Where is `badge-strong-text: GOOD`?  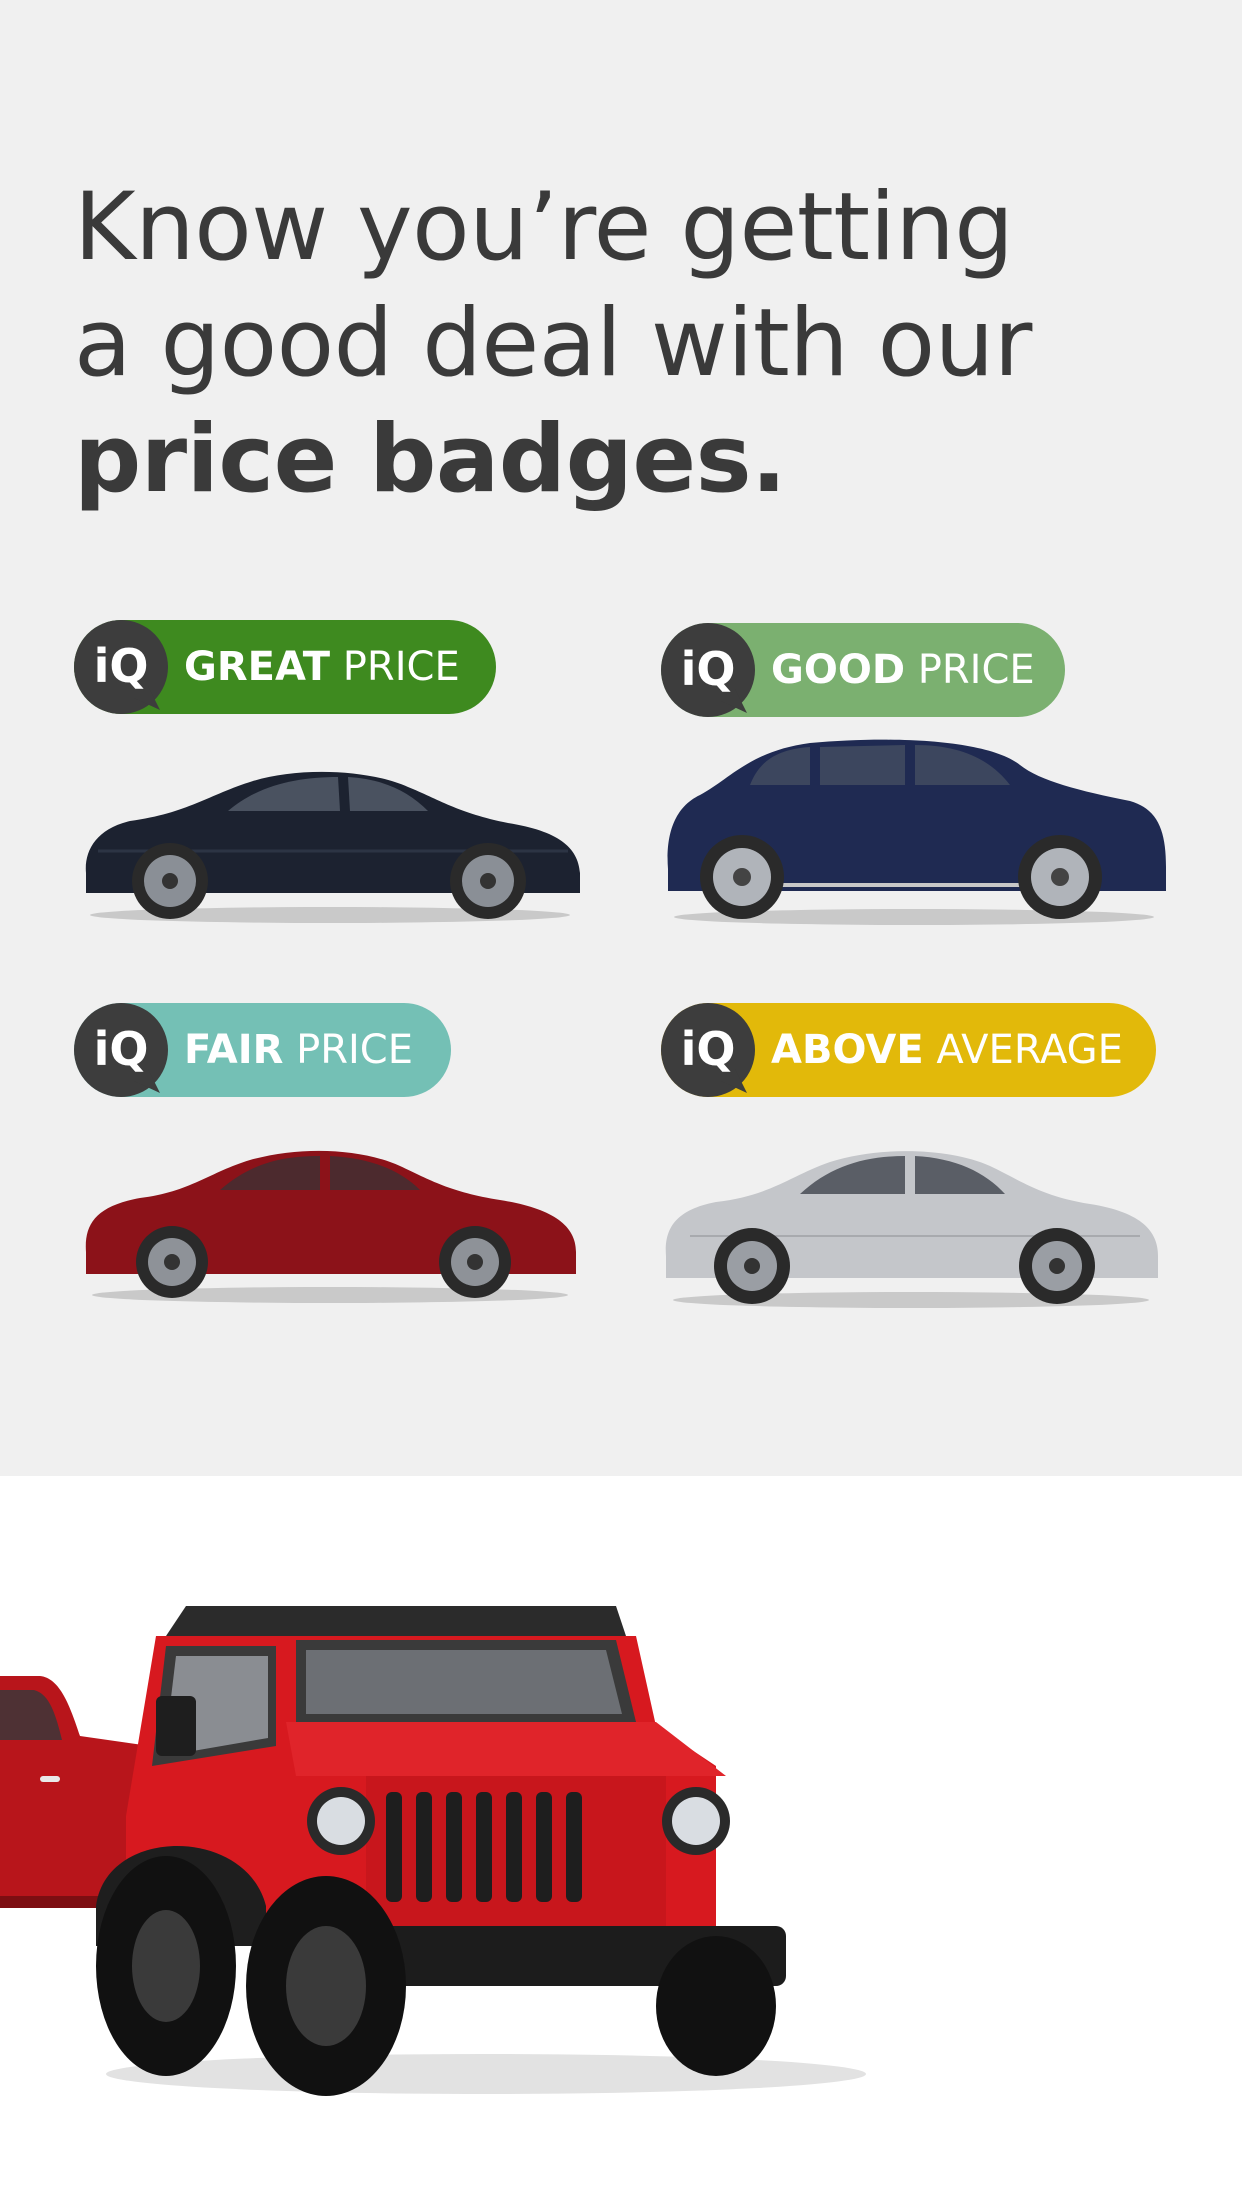 badge-strong-text: GOOD is located at coordinates (838, 670).